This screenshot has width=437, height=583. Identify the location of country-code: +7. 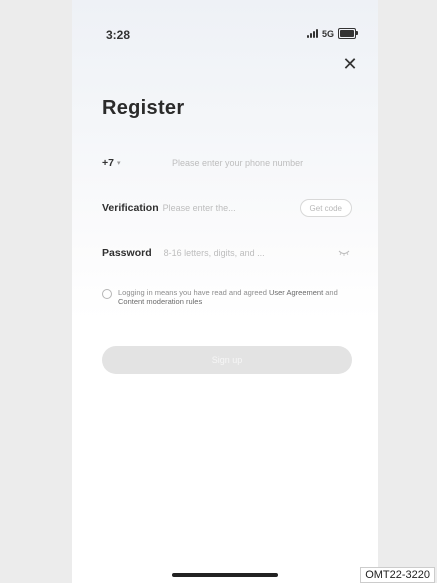
(108, 163).